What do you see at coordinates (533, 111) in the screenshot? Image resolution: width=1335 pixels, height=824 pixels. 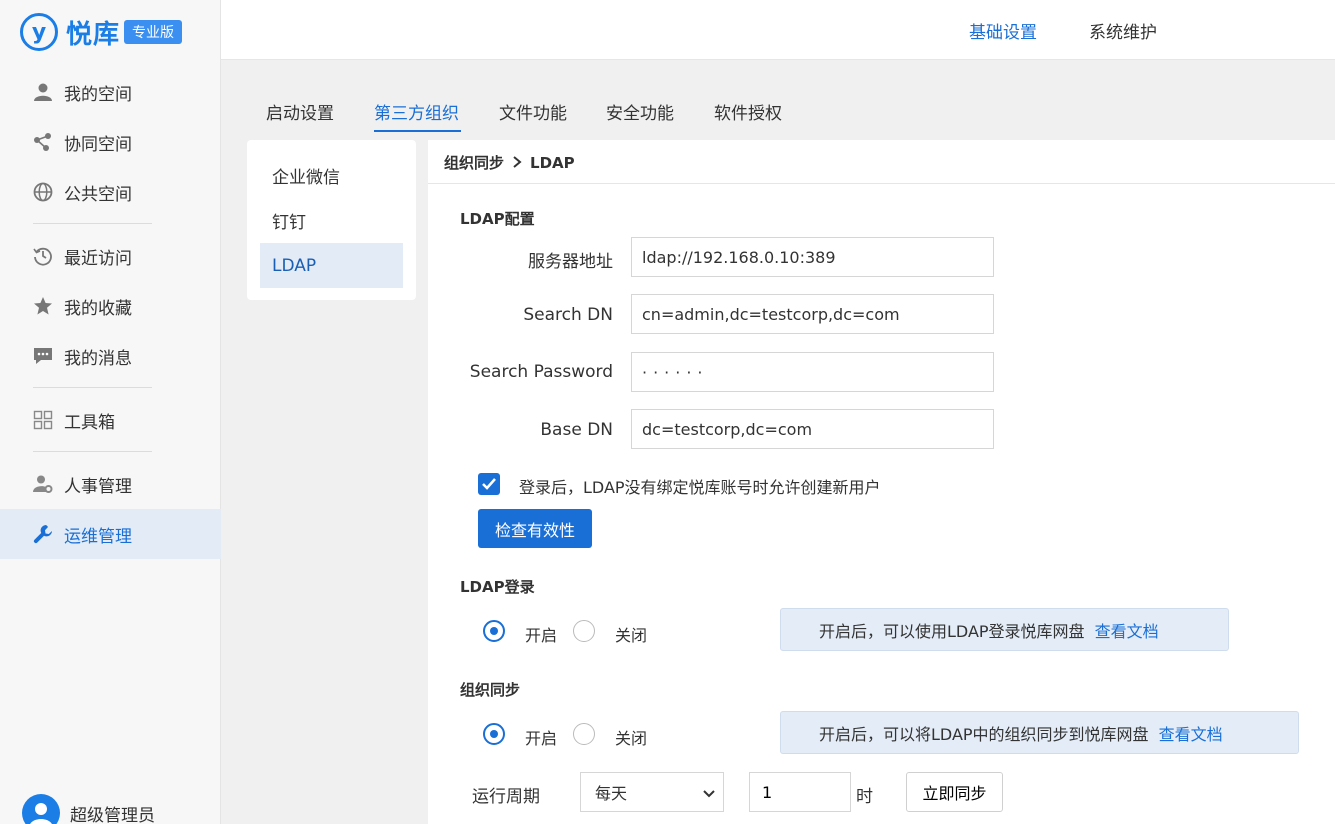 I see `tab-file-features: 文件功能` at bounding box center [533, 111].